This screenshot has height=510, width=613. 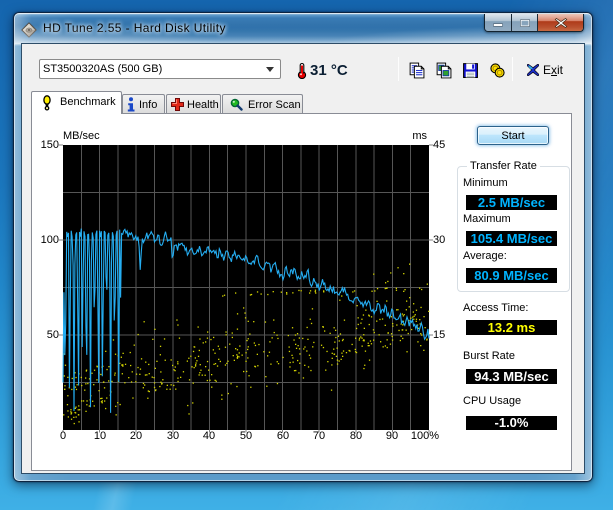 What do you see at coordinates (392, 436) in the screenshot?
I see `svg-text: 90` at bounding box center [392, 436].